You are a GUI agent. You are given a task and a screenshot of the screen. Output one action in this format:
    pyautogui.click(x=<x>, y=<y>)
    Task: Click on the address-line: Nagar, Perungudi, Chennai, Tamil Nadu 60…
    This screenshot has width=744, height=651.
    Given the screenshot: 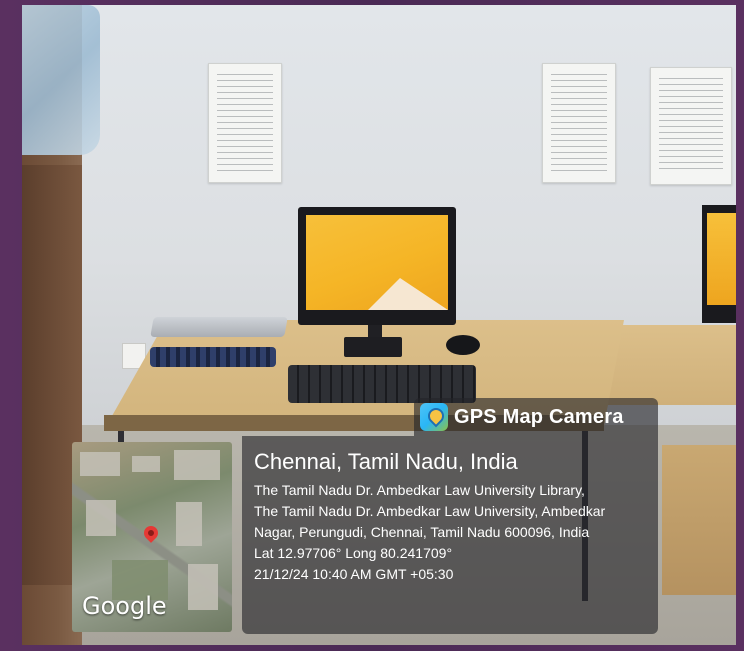 What is the action you would take?
    pyautogui.click(x=422, y=532)
    